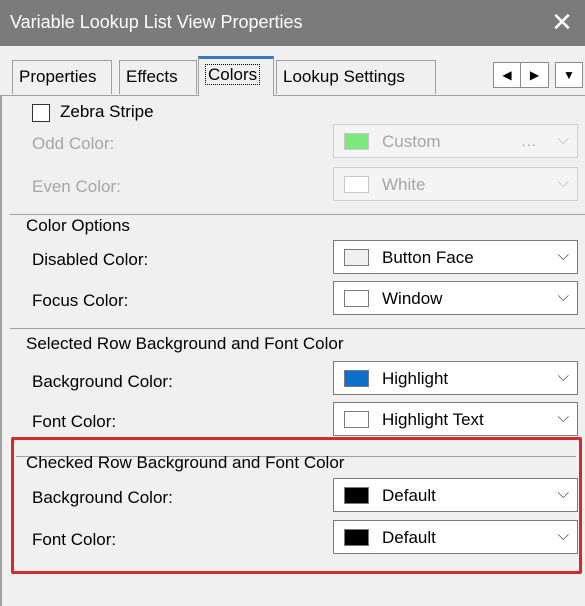 This screenshot has width=585, height=606. I want to click on odd-color-select: Custom ... ⌵, so click(455, 141).